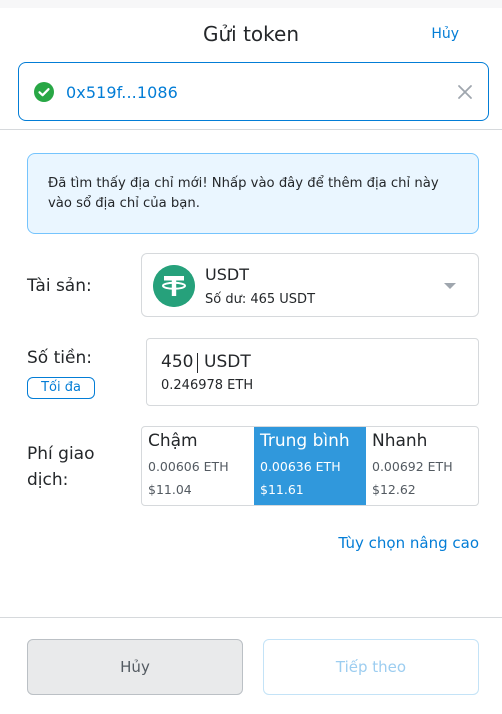 The height and width of the screenshot is (714, 502). I want to click on fee-label-line1: Phí giao, so click(61, 454).